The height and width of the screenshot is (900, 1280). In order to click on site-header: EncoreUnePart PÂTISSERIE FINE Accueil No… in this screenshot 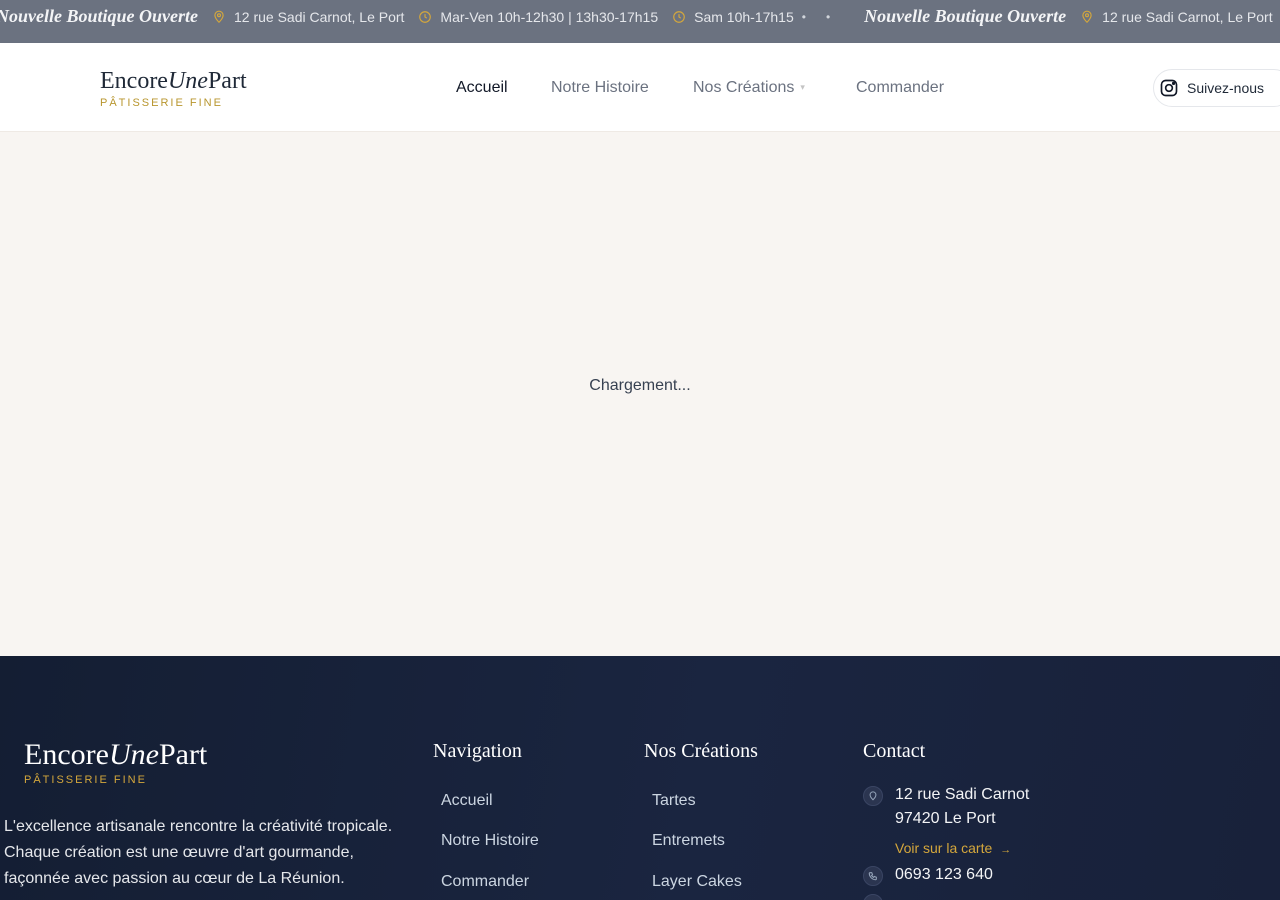, I will do `click(640, 87)`.